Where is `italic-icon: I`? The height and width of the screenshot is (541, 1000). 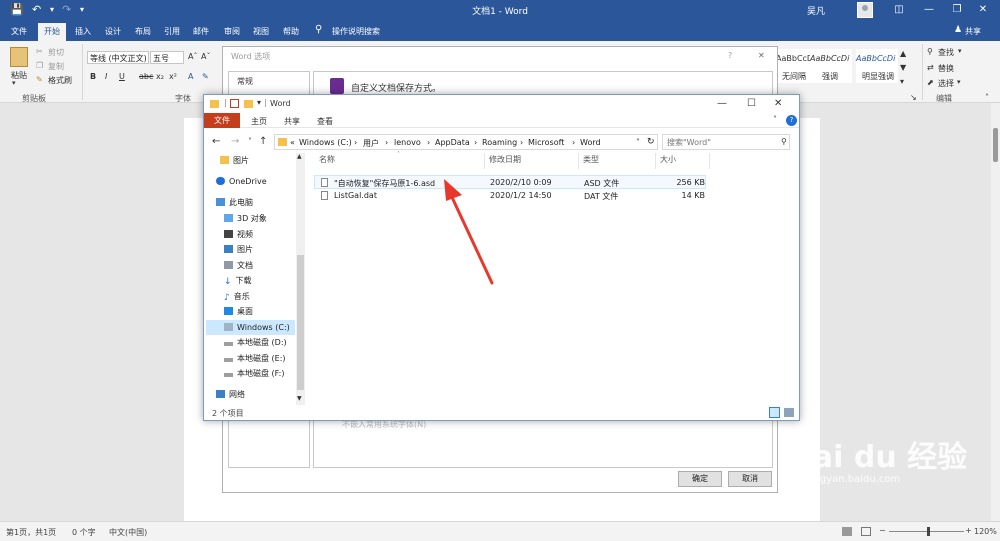
italic-icon: I is located at coordinates (106, 76).